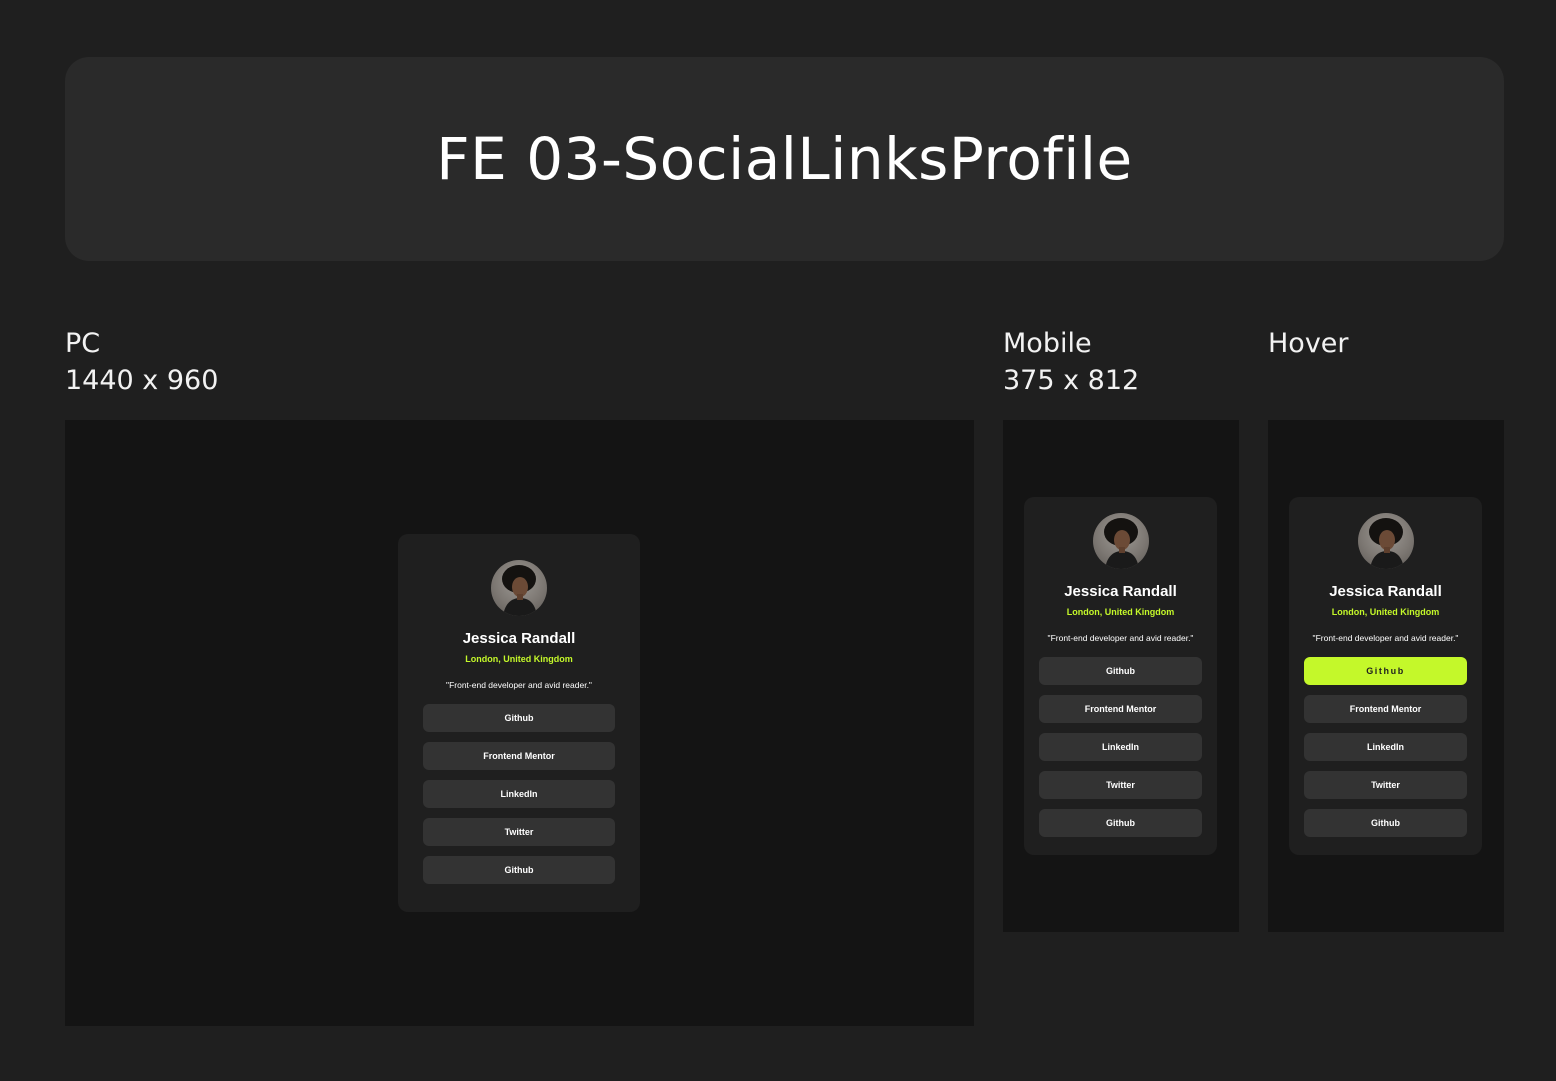 The image size is (1556, 1081). Describe the element at coordinates (83, 343) in the screenshot. I see `pc-label: PC` at that location.